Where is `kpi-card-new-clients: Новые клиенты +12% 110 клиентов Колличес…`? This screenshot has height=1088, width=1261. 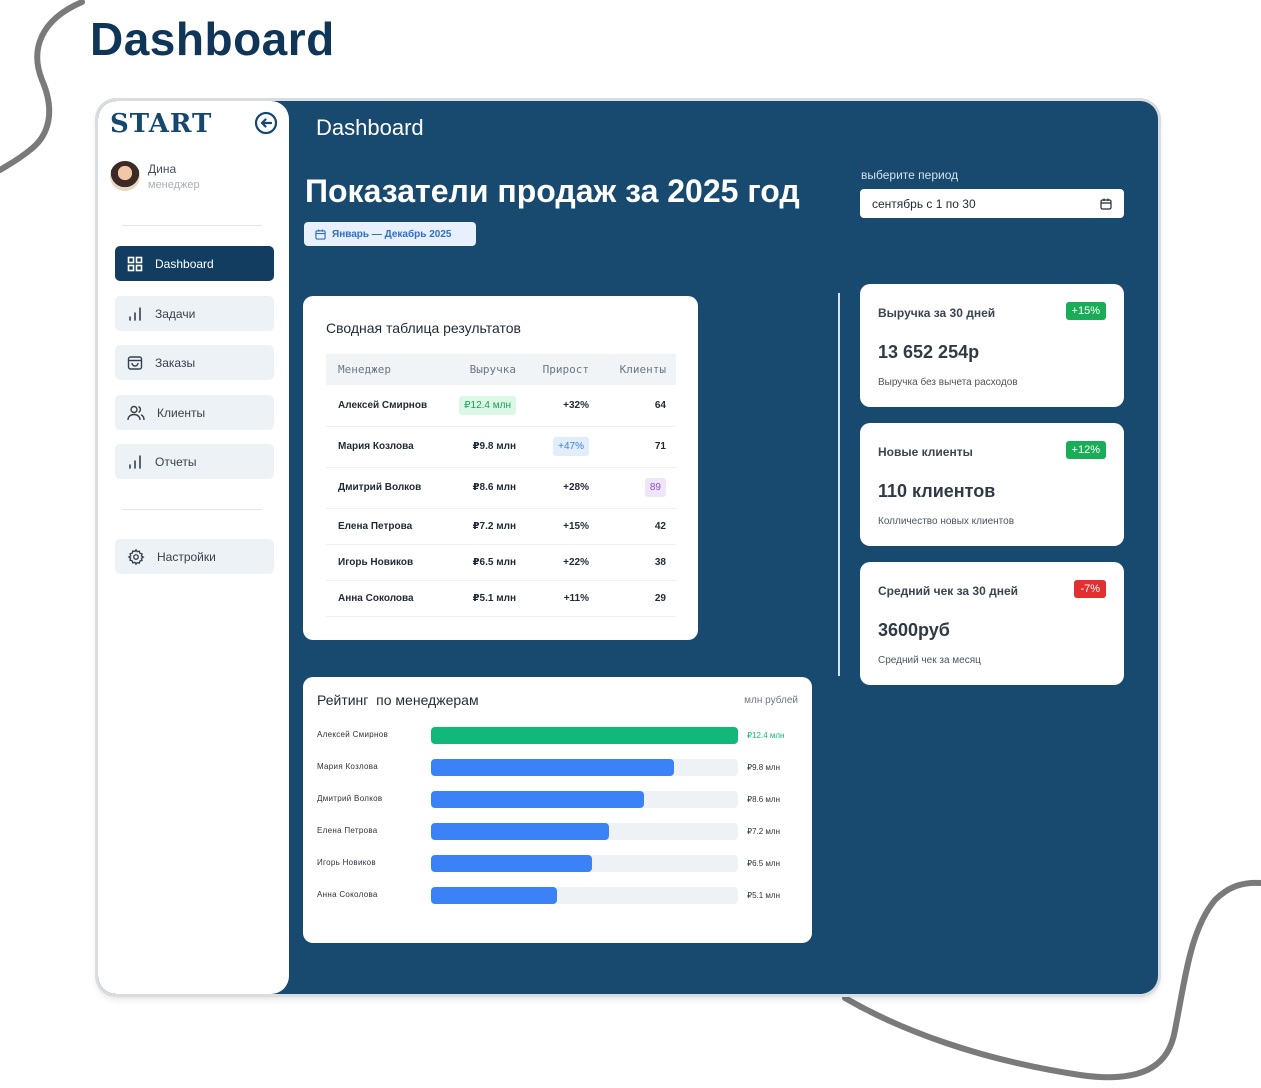
kpi-card-new-clients: Новые клиенты +12% 110 клиентов Колличес… is located at coordinates (992, 484).